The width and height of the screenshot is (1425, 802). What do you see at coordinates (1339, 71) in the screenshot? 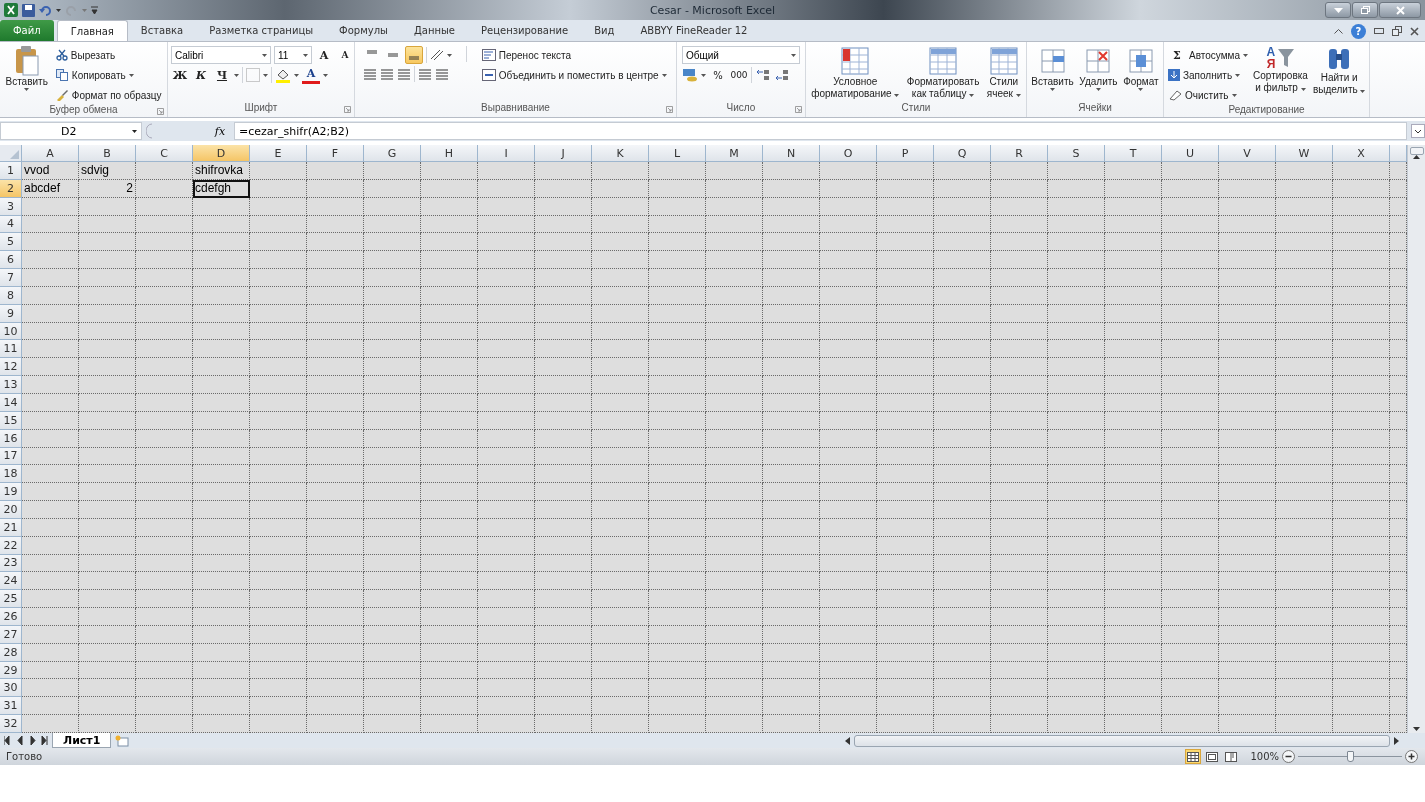
I see `find-select-button: Найти и выделить` at bounding box center [1339, 71].